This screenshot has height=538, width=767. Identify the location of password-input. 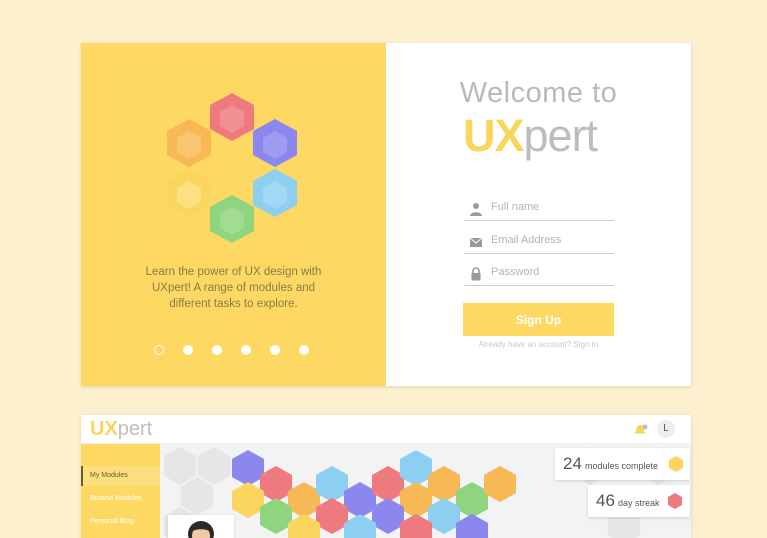
(551, 272).